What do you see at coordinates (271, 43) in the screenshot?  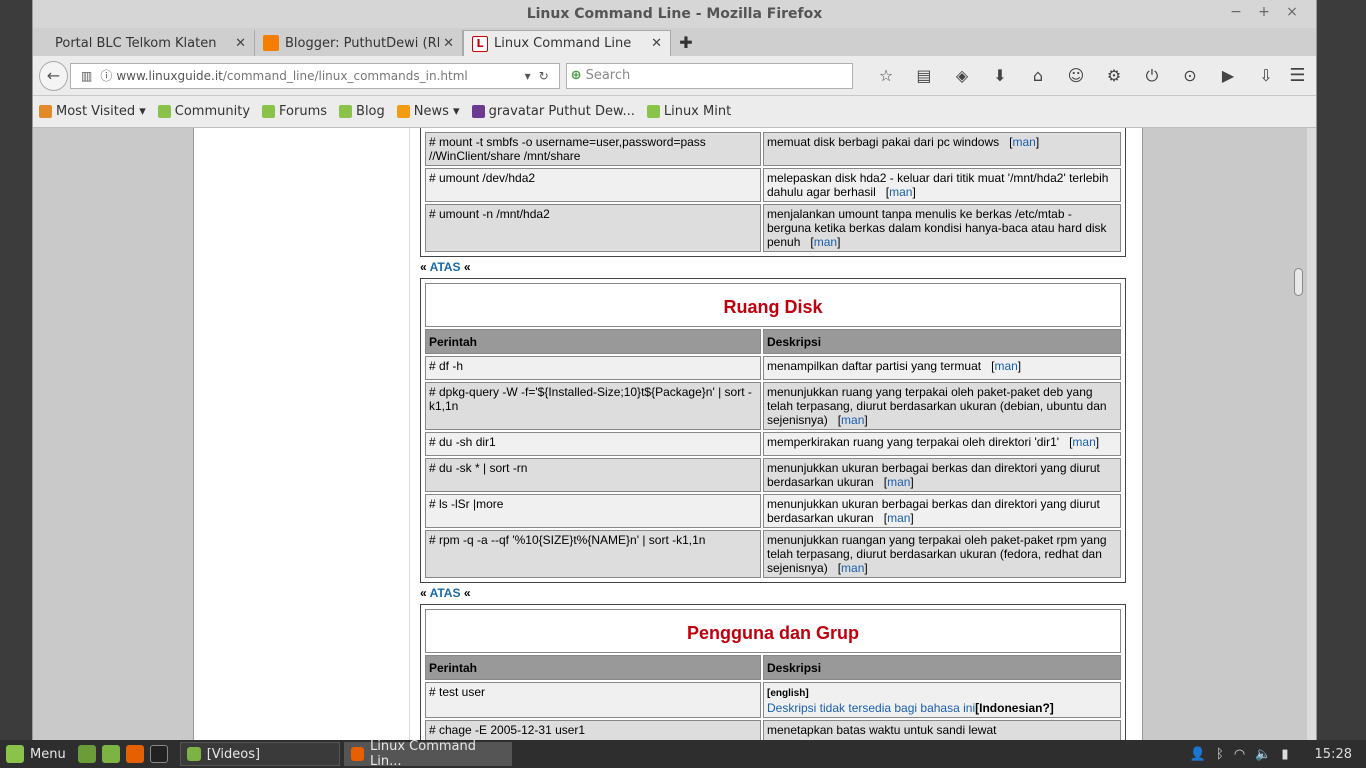 I see `blogger-icon` at bounding box center [271, 43].